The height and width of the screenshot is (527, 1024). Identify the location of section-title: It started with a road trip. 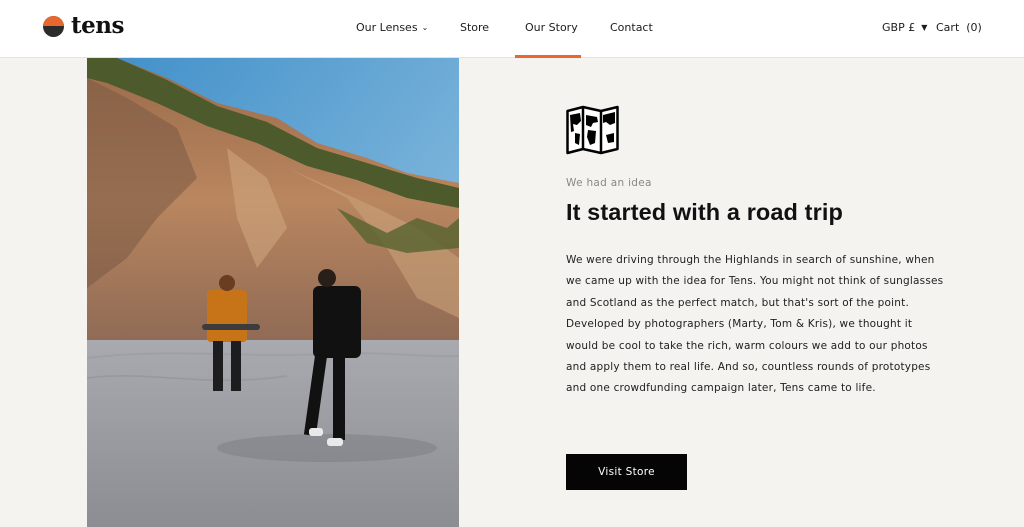
(704, 212).